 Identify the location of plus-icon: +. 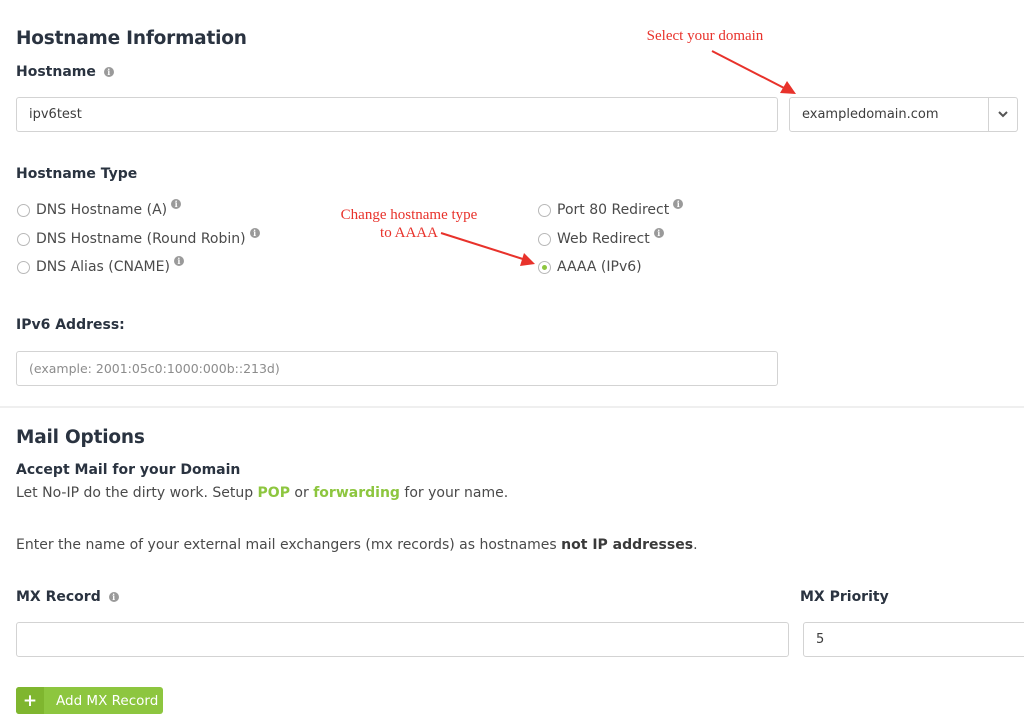
(30, 700).